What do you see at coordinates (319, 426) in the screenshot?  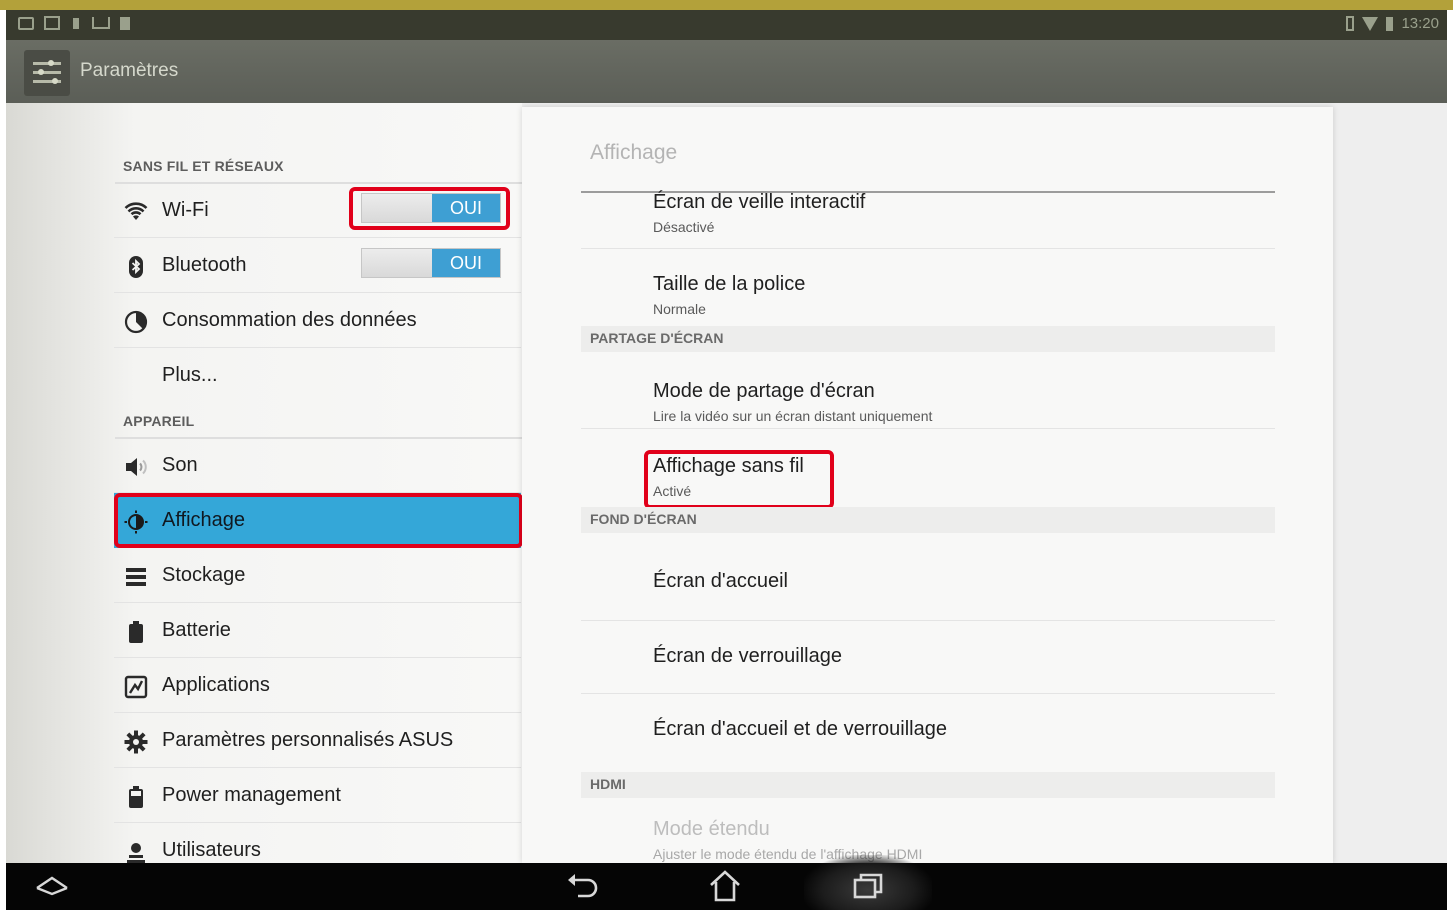 I see `section-header-device: APPAREIL` at bounding box center [319, 426].